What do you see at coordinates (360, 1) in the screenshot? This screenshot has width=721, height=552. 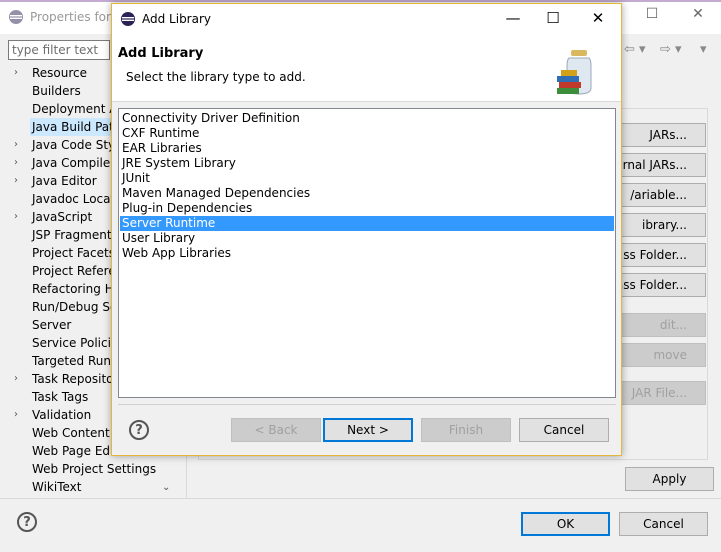 I see `title-underline` at bounding box center [360, 1].